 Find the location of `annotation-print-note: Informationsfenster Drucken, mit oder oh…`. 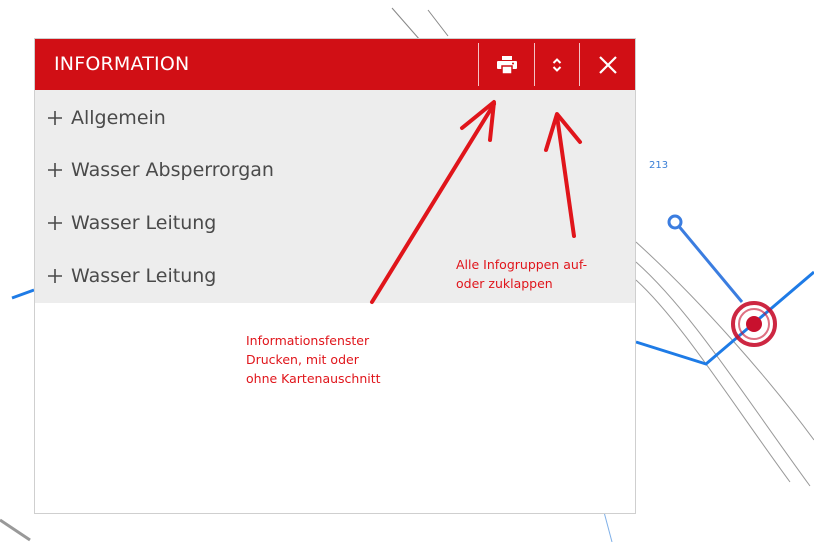

annotation-print-note: Informationsfenster Drucken, mit oder oh… is located at coordinates (313, 359).